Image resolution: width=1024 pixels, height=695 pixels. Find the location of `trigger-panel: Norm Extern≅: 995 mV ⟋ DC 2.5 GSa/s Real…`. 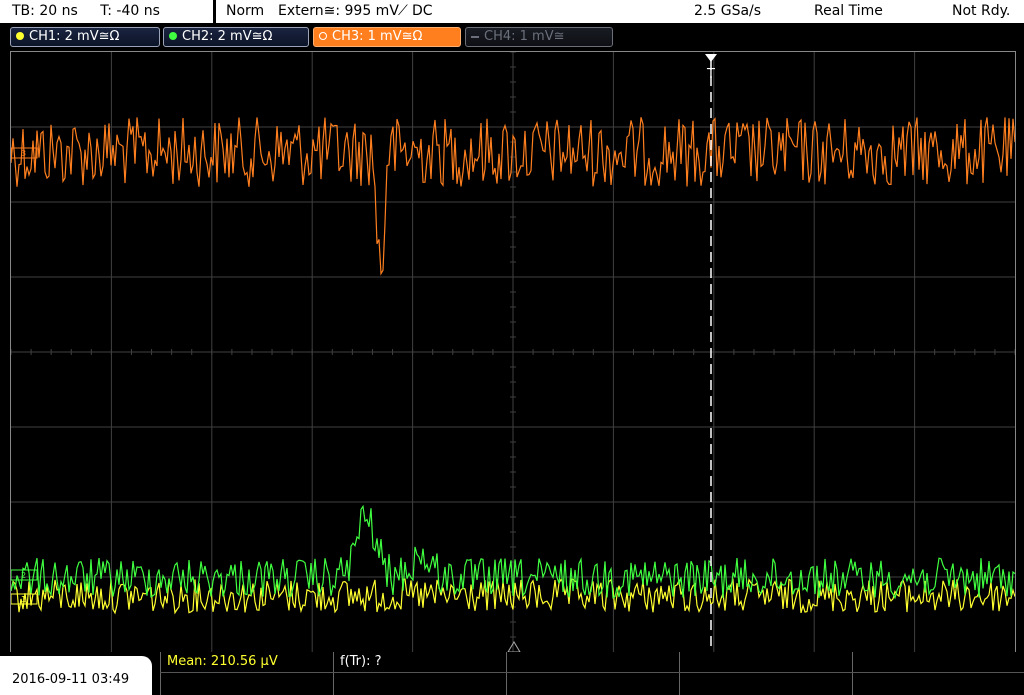

trigger-panel: Norm Extern≅: 995 mV ⟋ DC 2.5 GSa/s Real… is located at coordinates (620, 11).